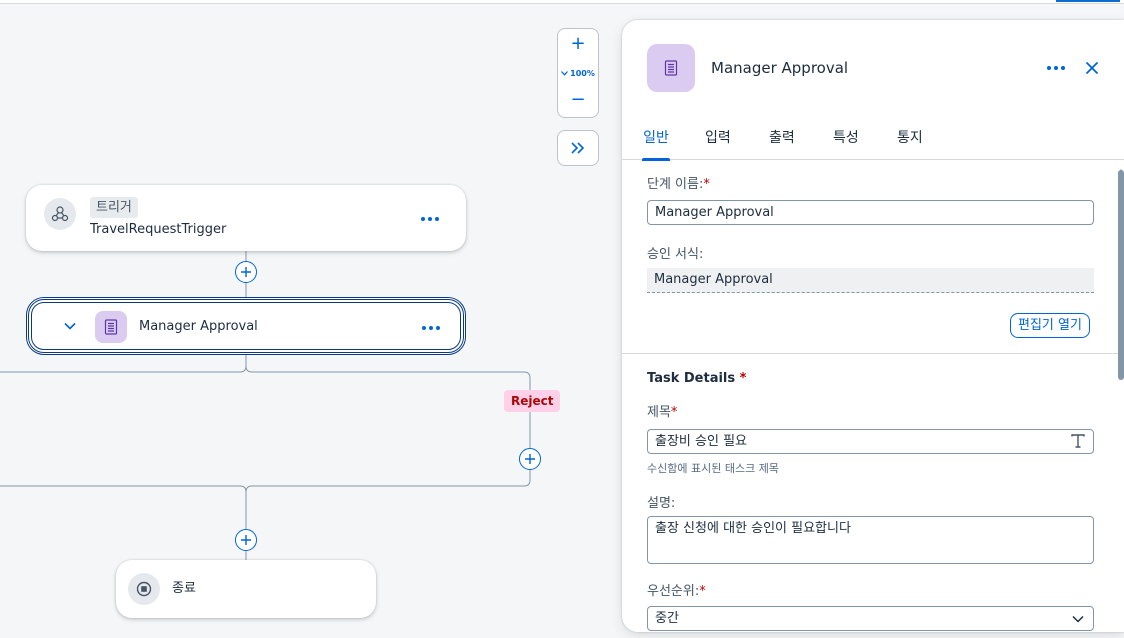 This screenshot has height=638, width=1124. I want to click on priority-value: 중간, so click(667, 618).